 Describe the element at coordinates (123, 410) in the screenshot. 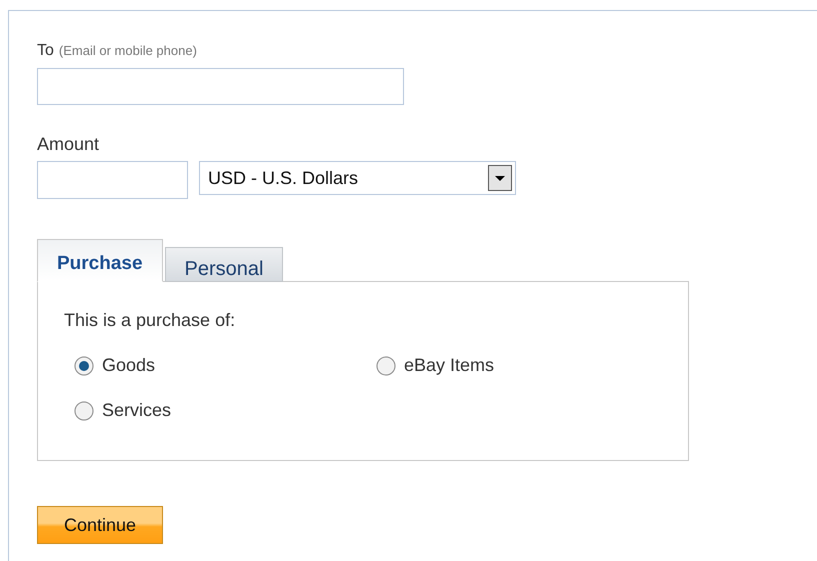

I see `radio-option: Services` at that location.